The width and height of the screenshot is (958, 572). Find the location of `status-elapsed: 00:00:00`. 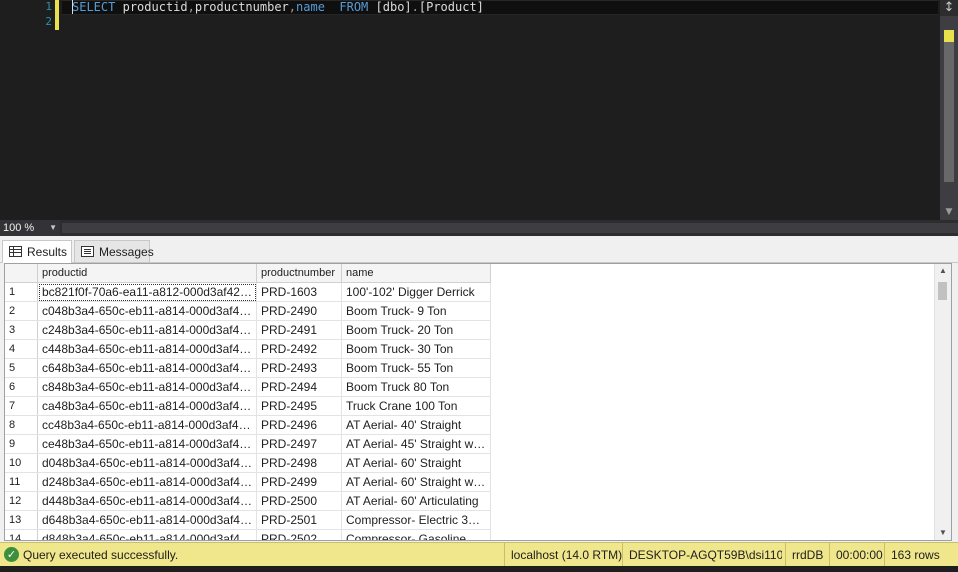

status-elapsed: 00:00:00 is located at coordinates (856, 555).